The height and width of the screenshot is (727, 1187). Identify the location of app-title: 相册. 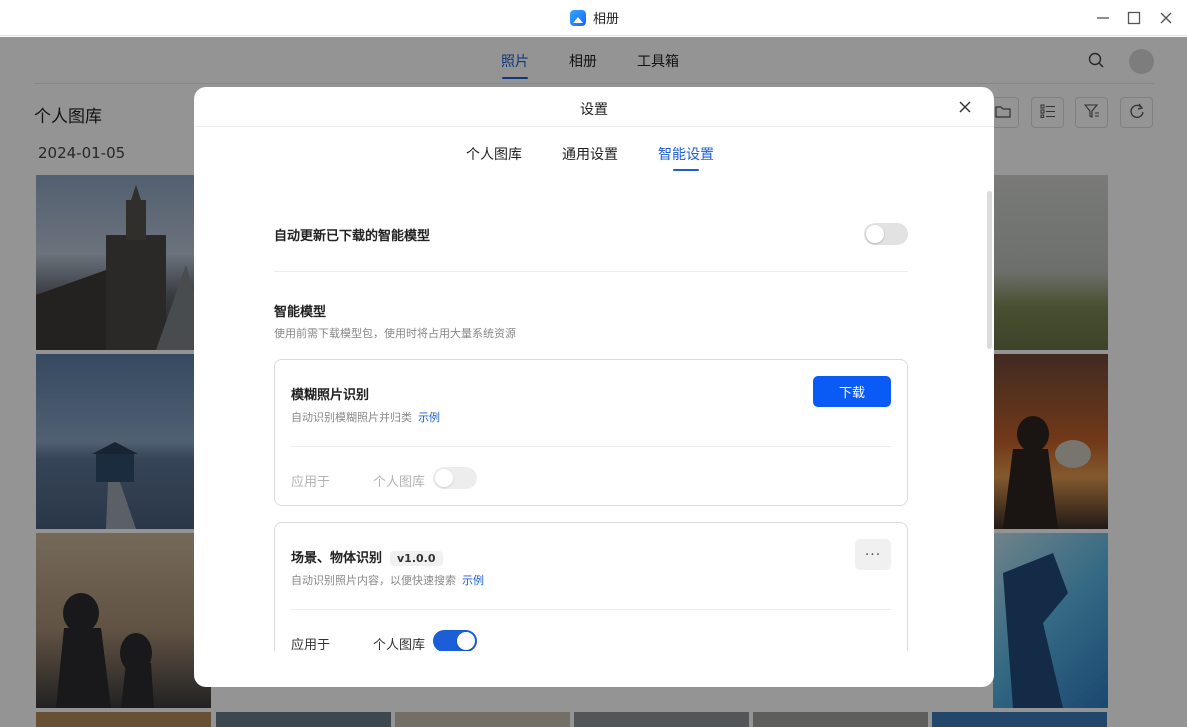
(594, 17).